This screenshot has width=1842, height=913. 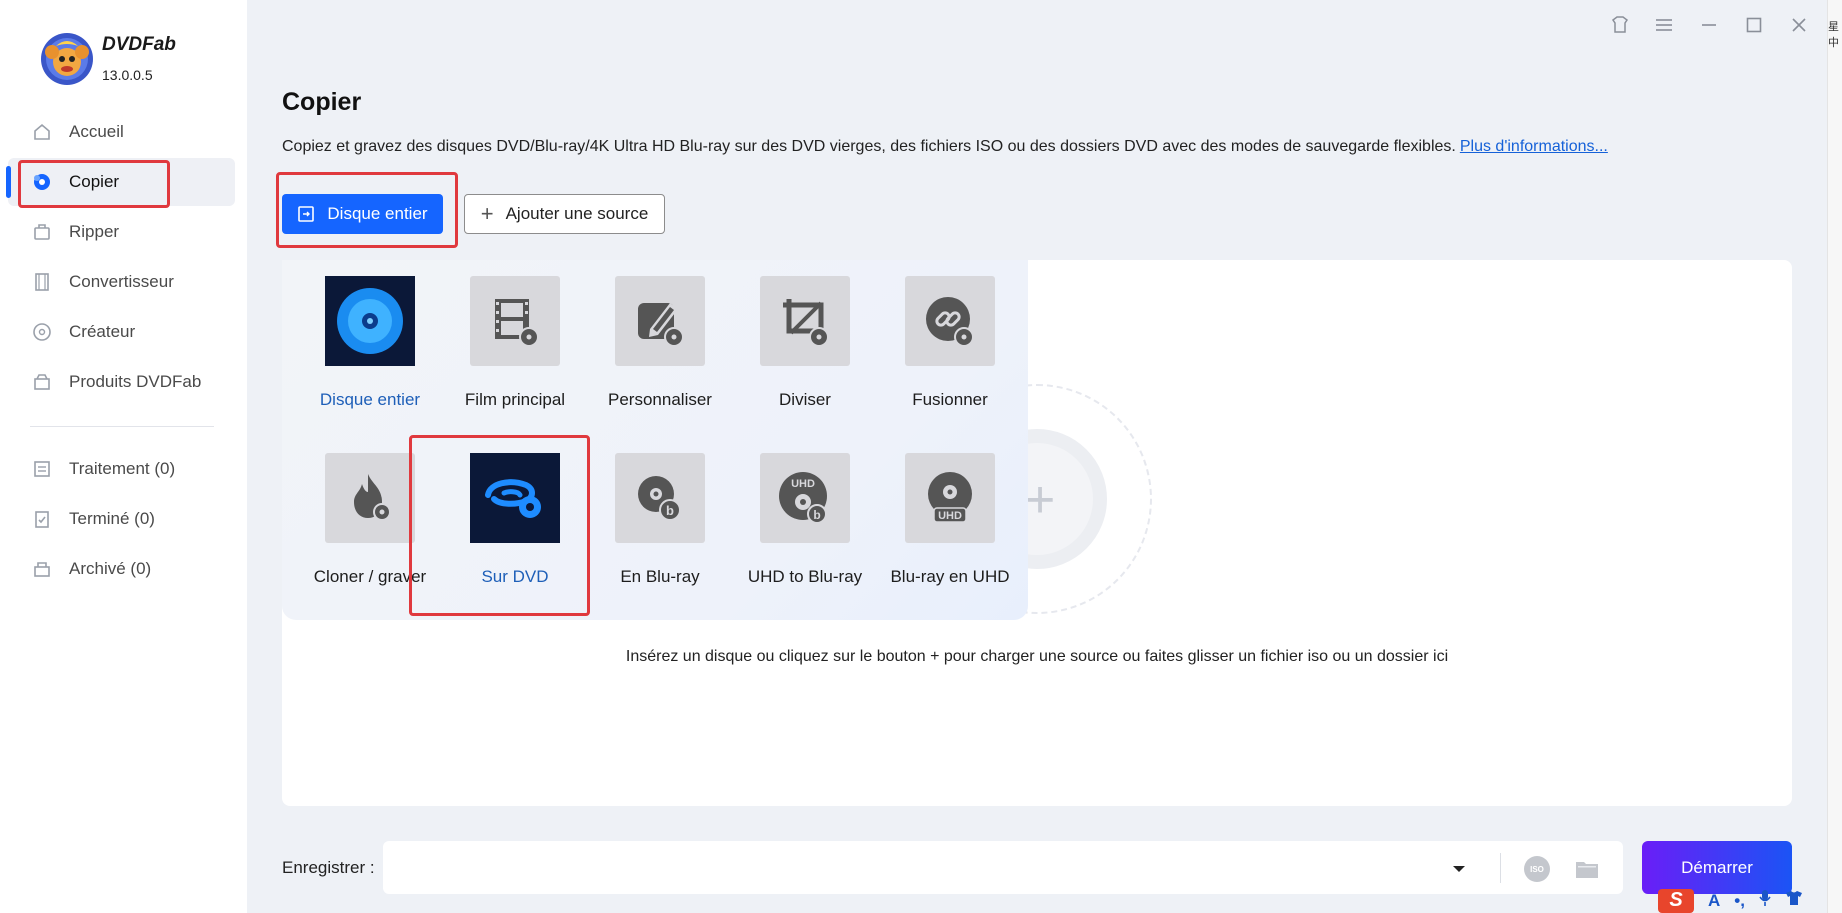 I want to click on sidebar-item-label: Archivé (0), so click(x=110, y=568).